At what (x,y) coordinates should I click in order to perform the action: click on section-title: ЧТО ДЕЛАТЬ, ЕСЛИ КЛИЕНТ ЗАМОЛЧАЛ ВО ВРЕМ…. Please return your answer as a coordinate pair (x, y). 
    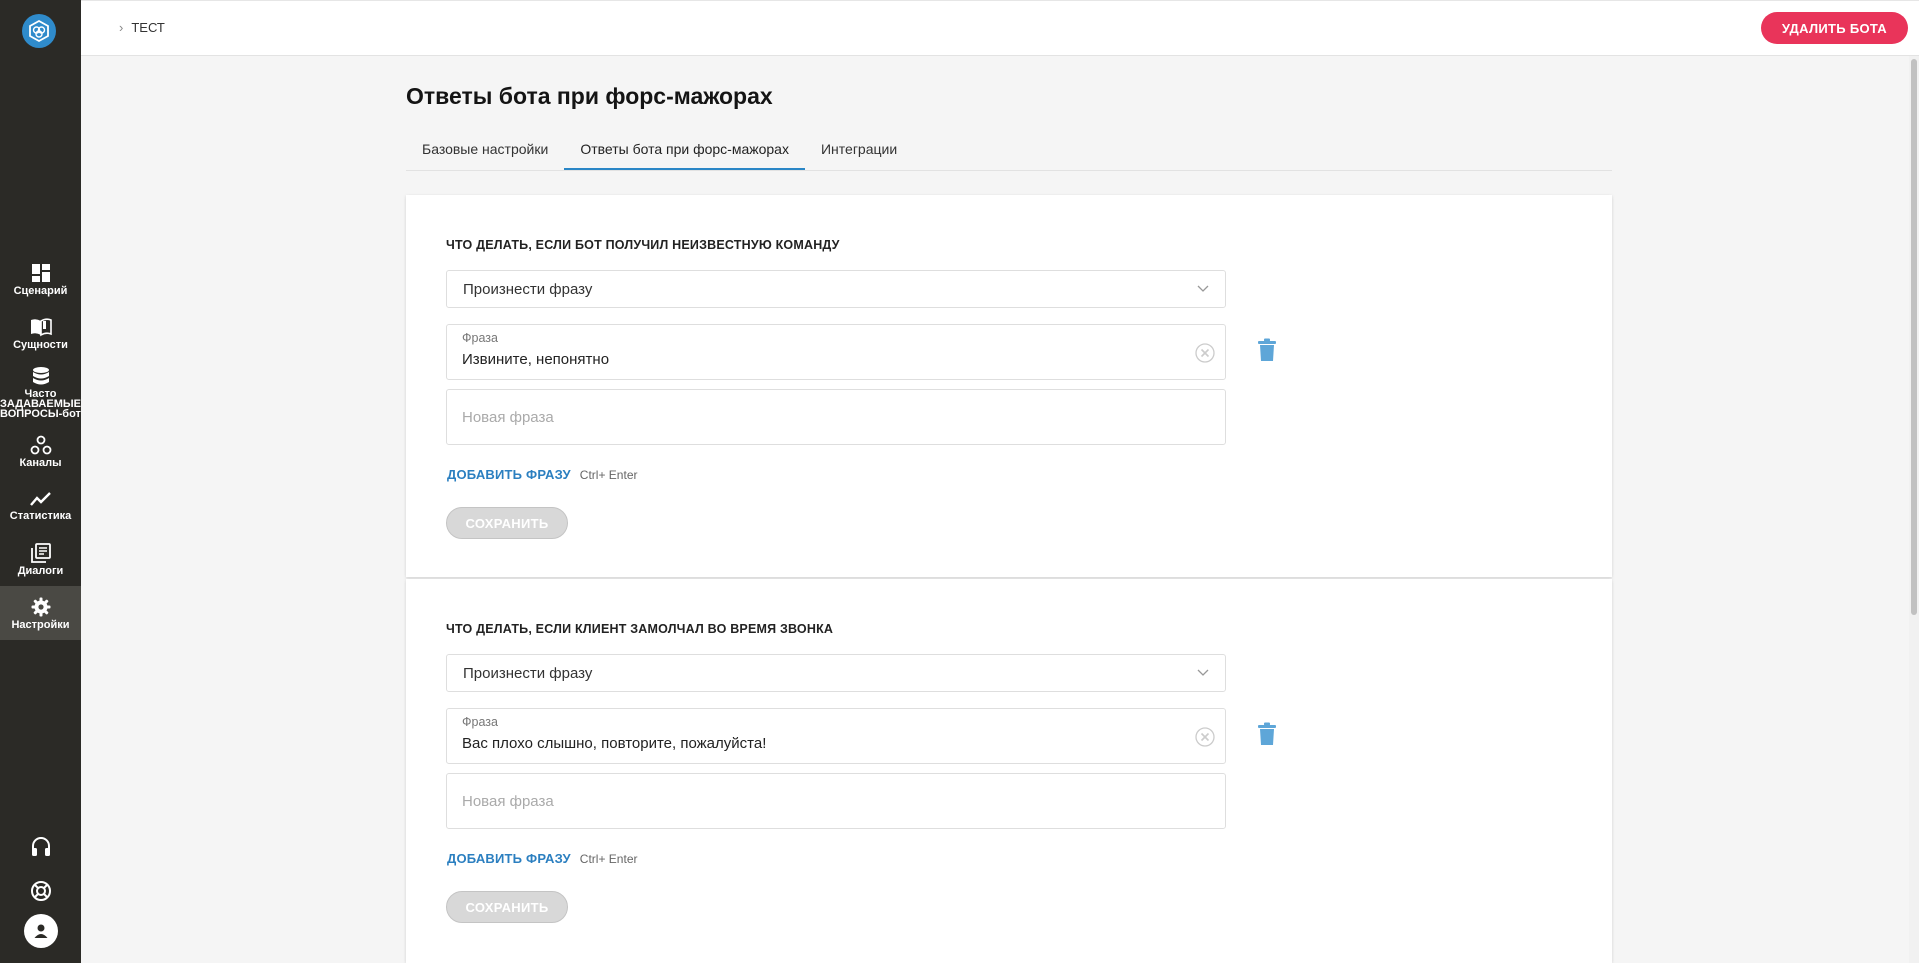
    Looking at the image, I should click on (640, 629).